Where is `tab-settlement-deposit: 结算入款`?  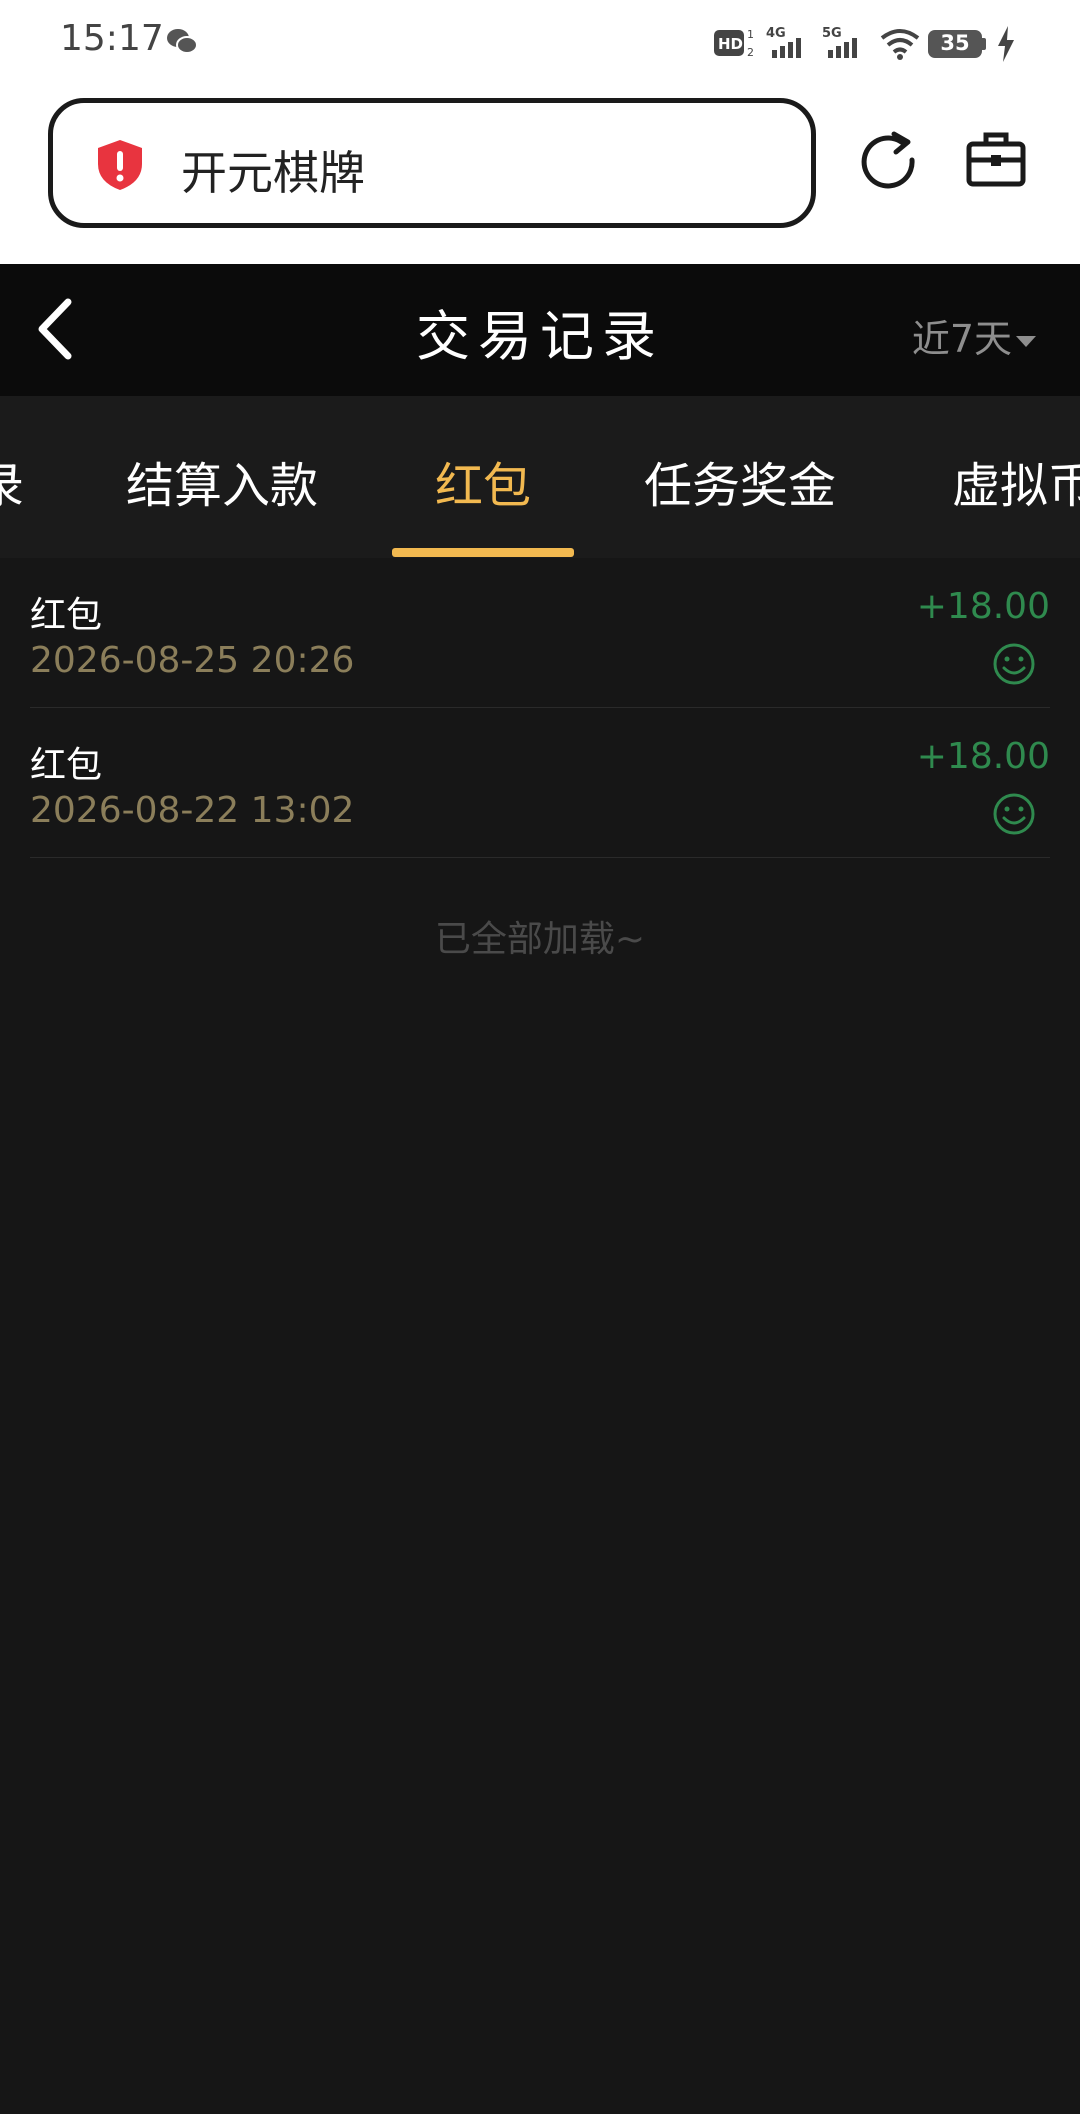
tab-settlement-deposit: 结算入款 is located at coordinates (222, 481).